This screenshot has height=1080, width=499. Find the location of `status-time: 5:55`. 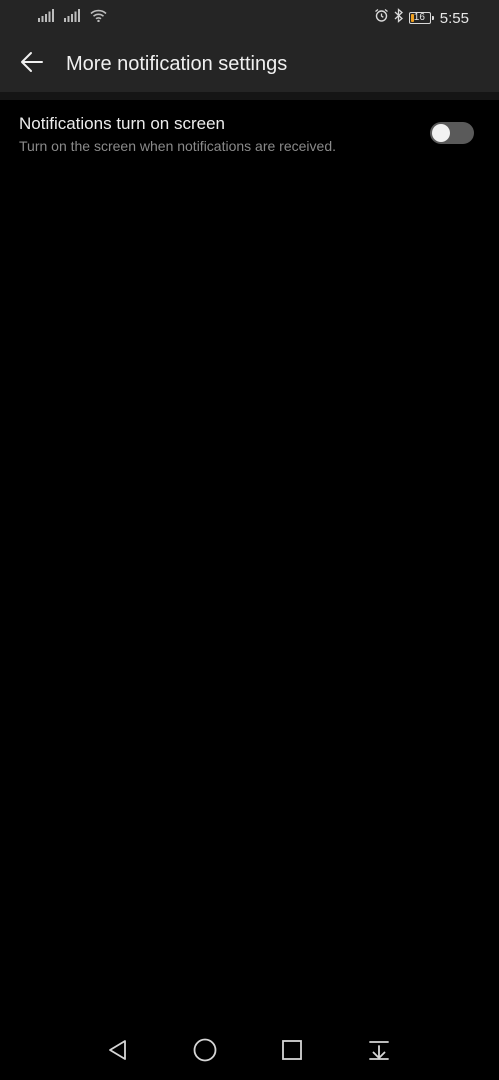

status-time: 5:55 is located at coordinates (454, 18).